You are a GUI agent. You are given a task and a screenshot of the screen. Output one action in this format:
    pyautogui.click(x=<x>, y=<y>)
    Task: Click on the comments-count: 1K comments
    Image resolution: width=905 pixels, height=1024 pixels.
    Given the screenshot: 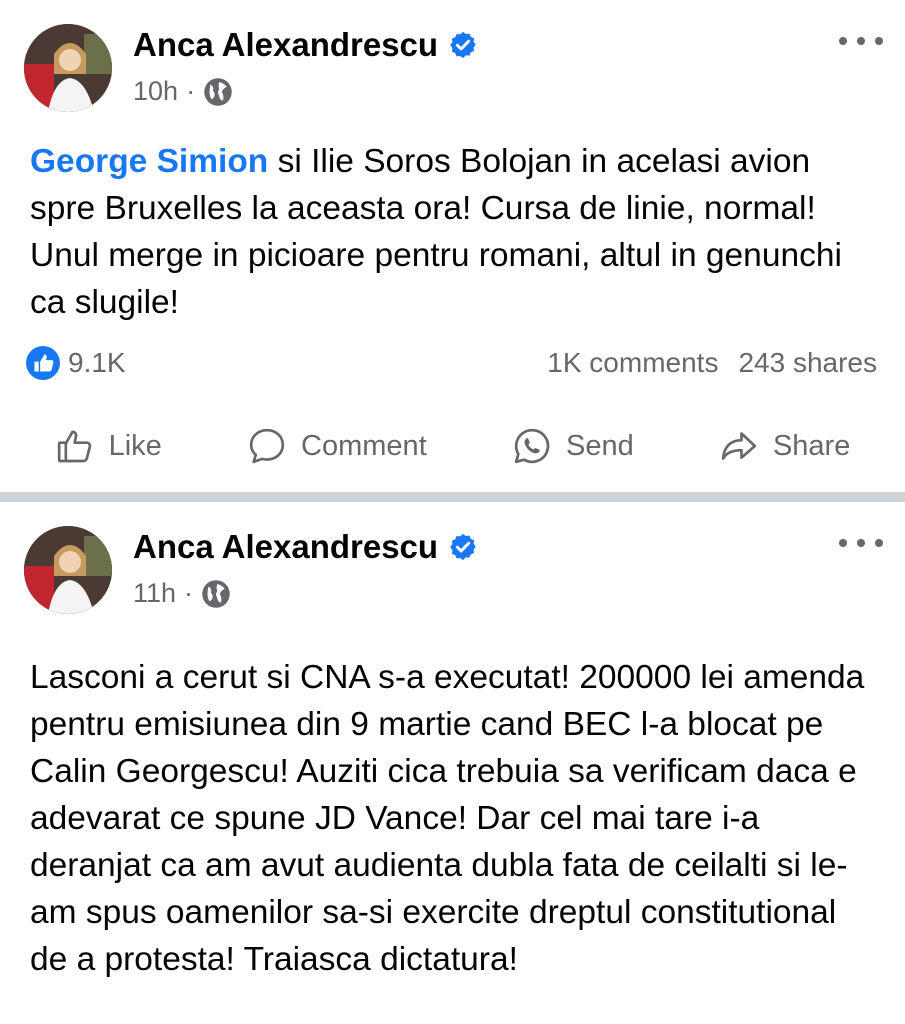 What is the action you would take?
    pyautogui.click(x=632, y=363)
    